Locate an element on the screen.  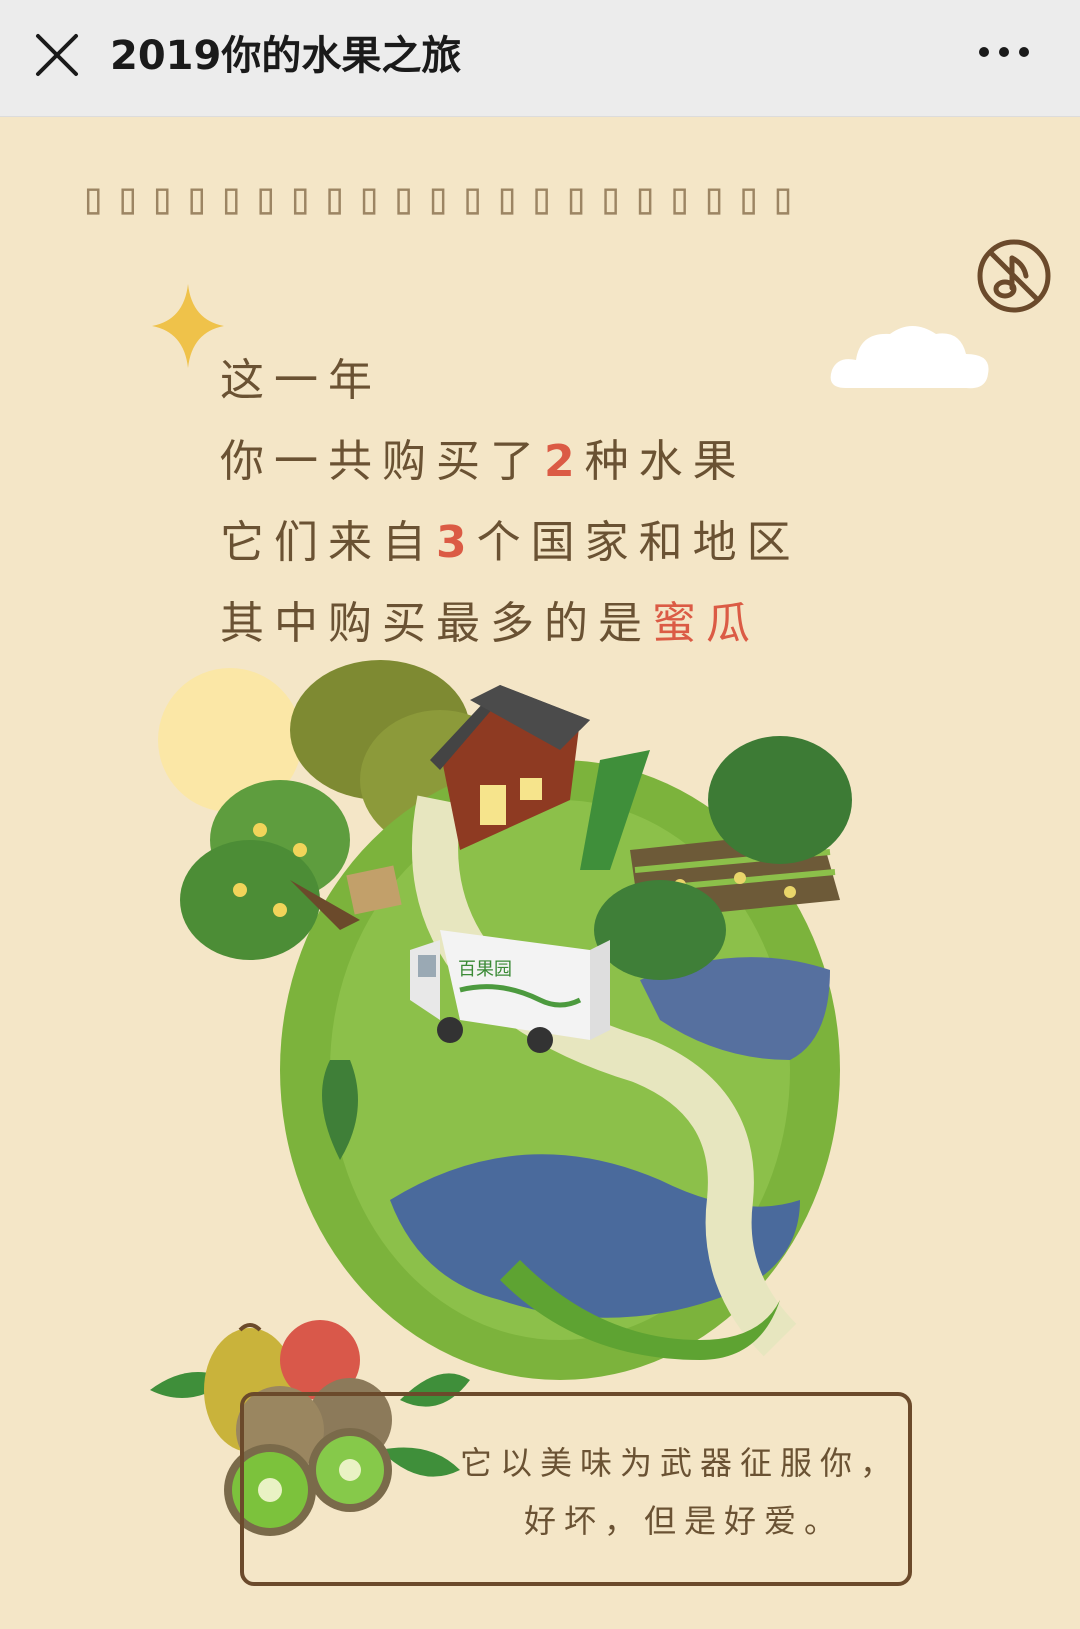
close-icon is located at coordinates (57, 55).